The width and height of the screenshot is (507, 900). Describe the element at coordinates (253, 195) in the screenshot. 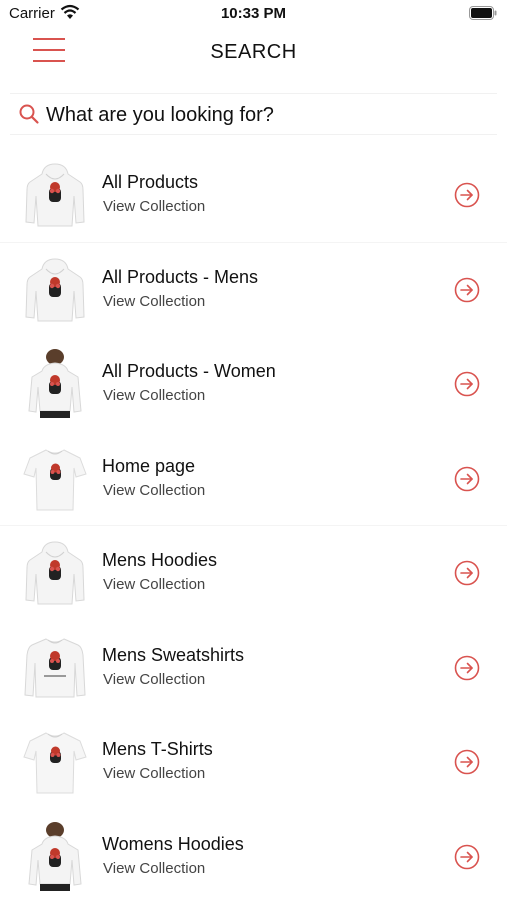

I see `collection-list-item: All Products View Collection` at that location.